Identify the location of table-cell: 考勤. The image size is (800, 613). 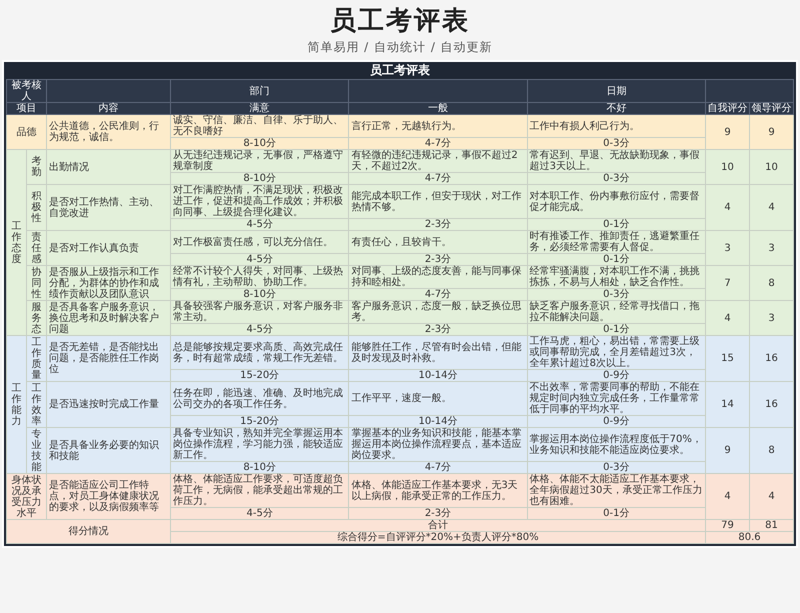
(36, 167).